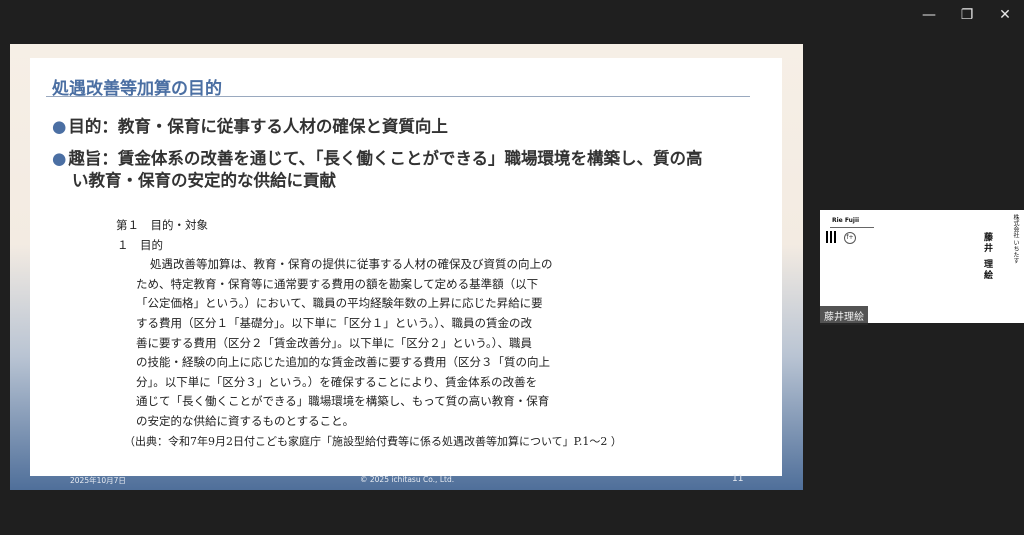 This screenshot has width=1024, height=535. Describe the element at coordinates (343, 362) in the screenshot. I see `doc-line: の技能・経験の向上に応じた追加的な賃金改善に要する費用（区分３「質の向上` at that location.